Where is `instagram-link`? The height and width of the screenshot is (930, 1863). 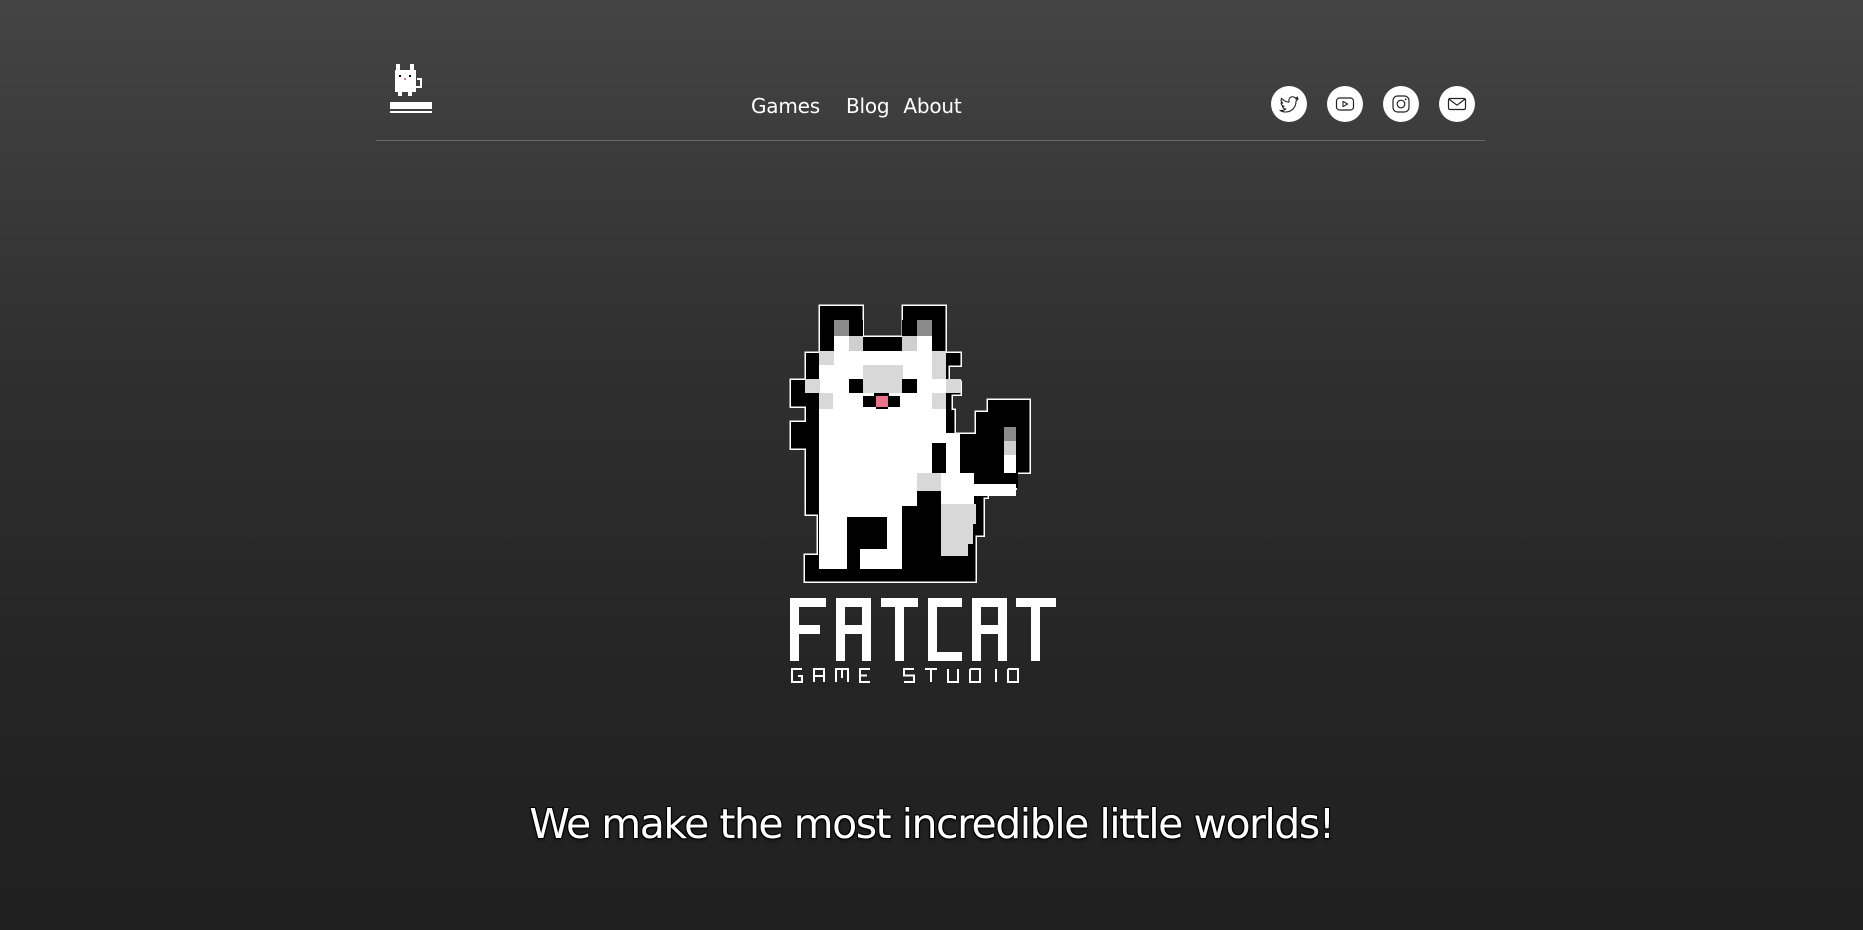 instagram-link is located at coordinates (1401, 104).